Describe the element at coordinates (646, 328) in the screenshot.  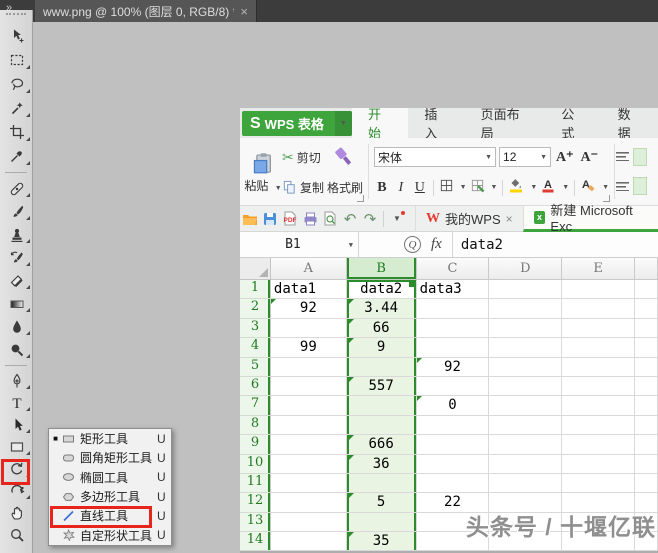
I see `cell-F3` at that location.